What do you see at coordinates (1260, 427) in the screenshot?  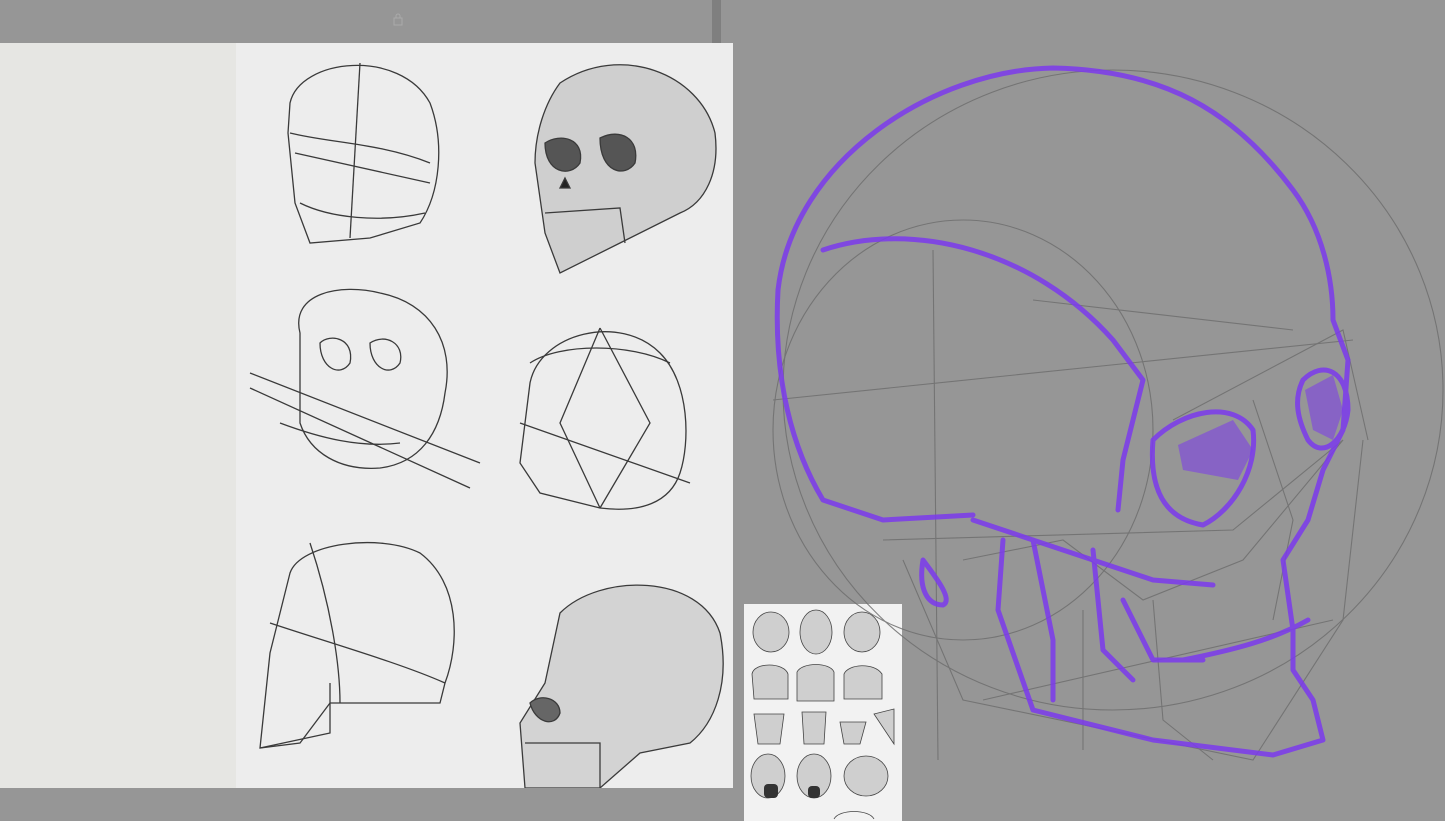 I see `brush-fills` at bounding box center [1260, 427].